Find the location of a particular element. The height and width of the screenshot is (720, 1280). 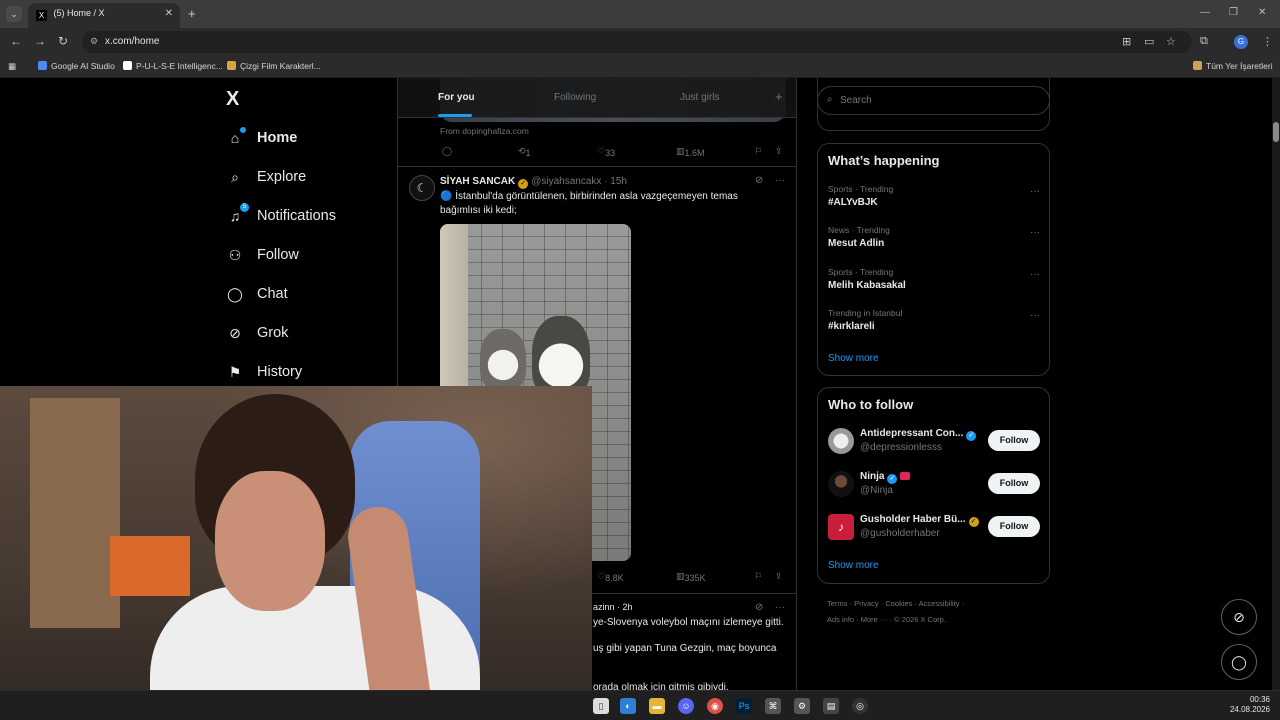

reload-icon: ↻ is located at coordinates (63, 41).